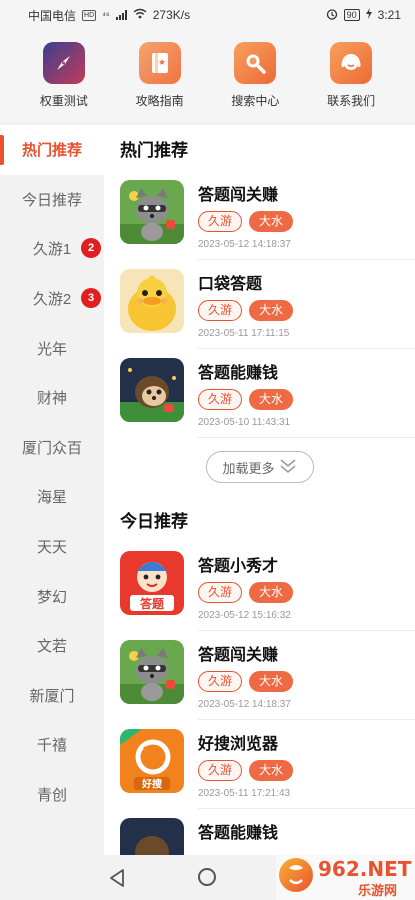 The image size is (415, 900). Describe the element at coordinates (89, 15) in the screenshot. I see `hd-icon: HD` at that location.